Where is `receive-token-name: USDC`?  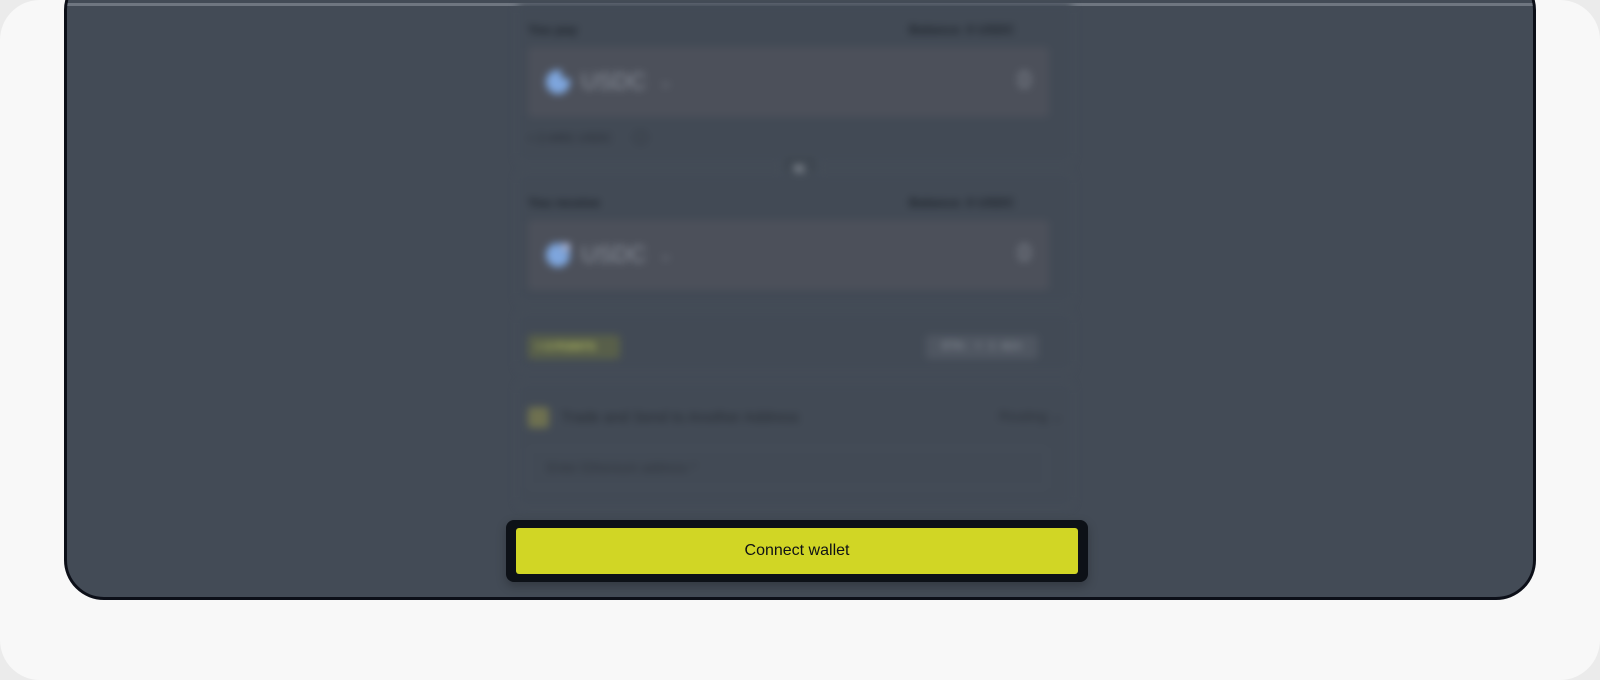 receive-token-name: USDC is located at coordinates (614, 254).